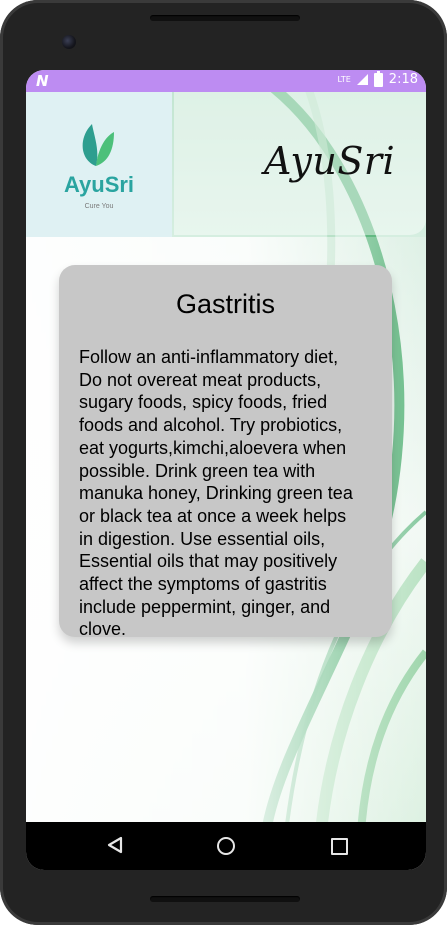  I want to click on status-bar: N LTE 2:18, so click(226, 81).